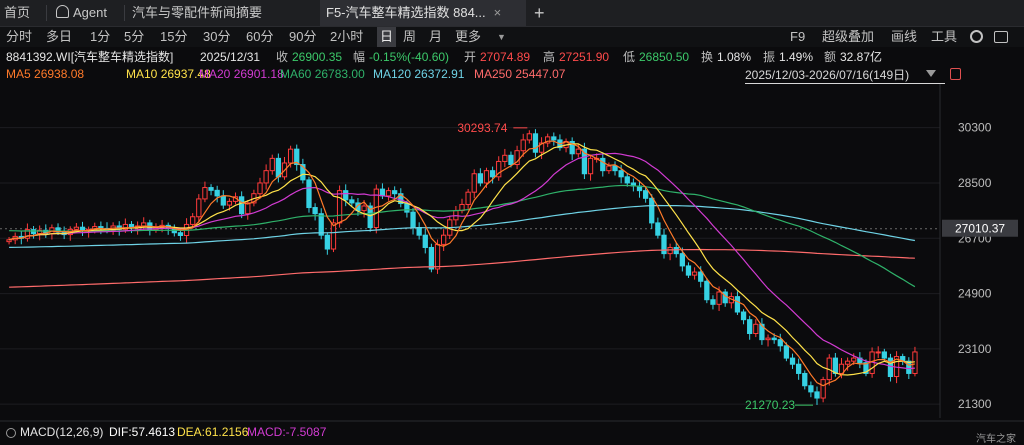 The height and width of the screenshot is (445, 1024). I want to click on watermark: 汽车之家, so click(996, 439).